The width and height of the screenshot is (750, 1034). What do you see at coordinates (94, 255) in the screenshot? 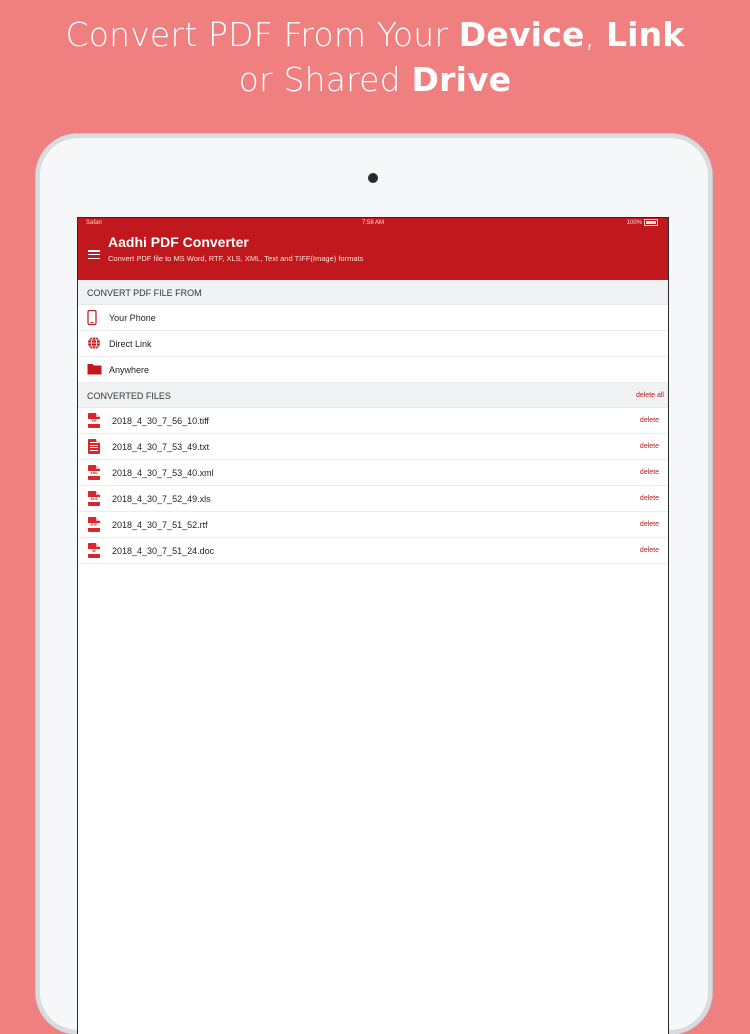
I see `hamburger-menu-icon` at bounding box center [94, 255].